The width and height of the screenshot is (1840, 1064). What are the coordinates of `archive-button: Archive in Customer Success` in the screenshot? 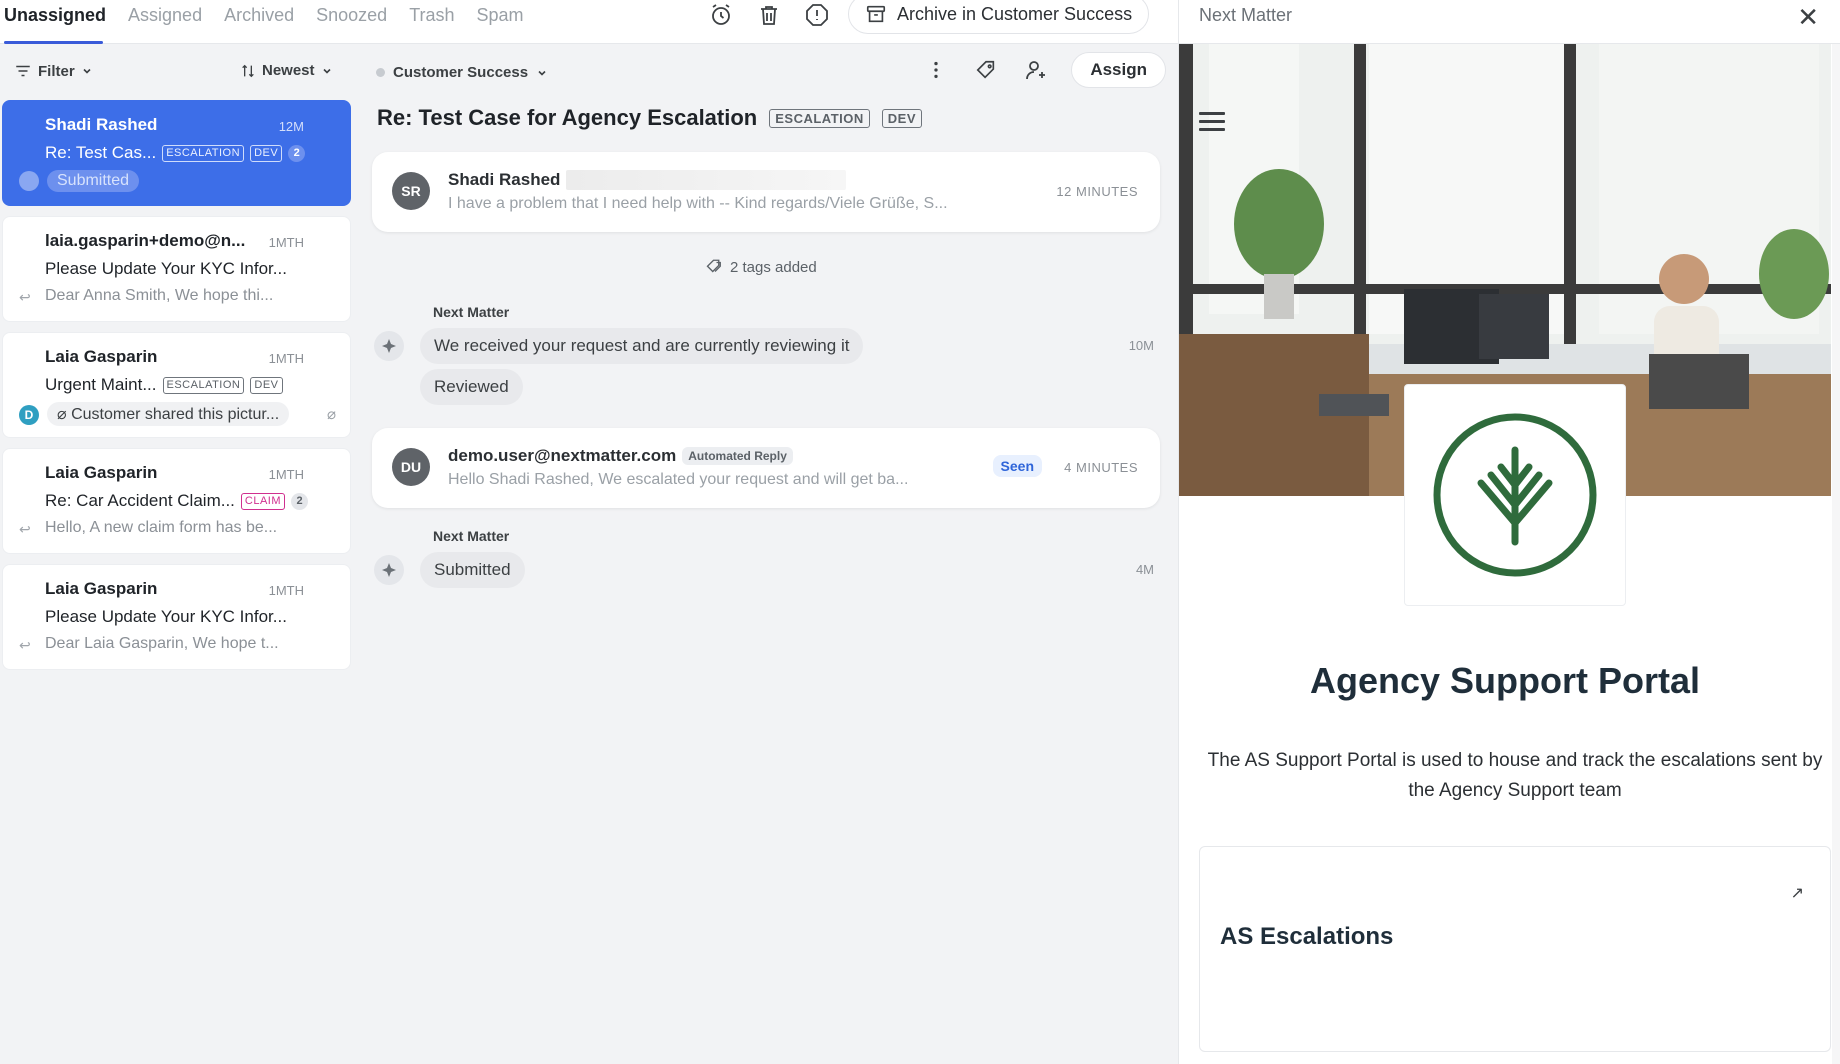 It's located at (999, 17).